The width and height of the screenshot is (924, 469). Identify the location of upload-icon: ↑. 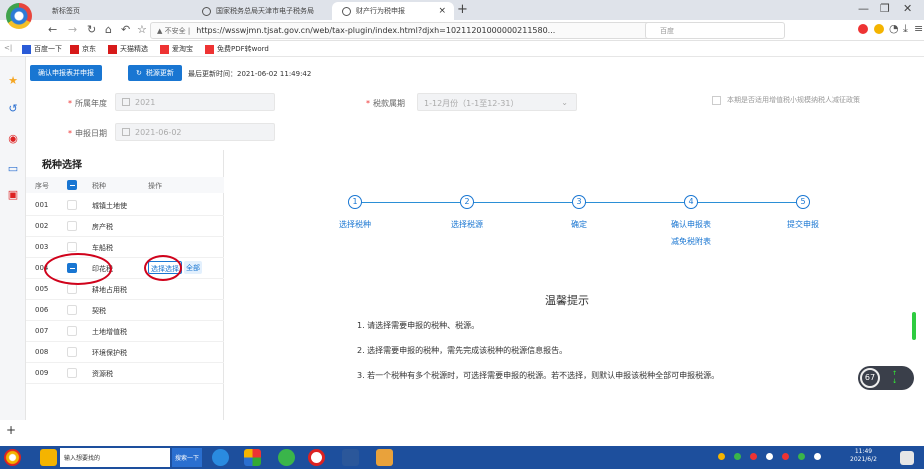
(895, 373).